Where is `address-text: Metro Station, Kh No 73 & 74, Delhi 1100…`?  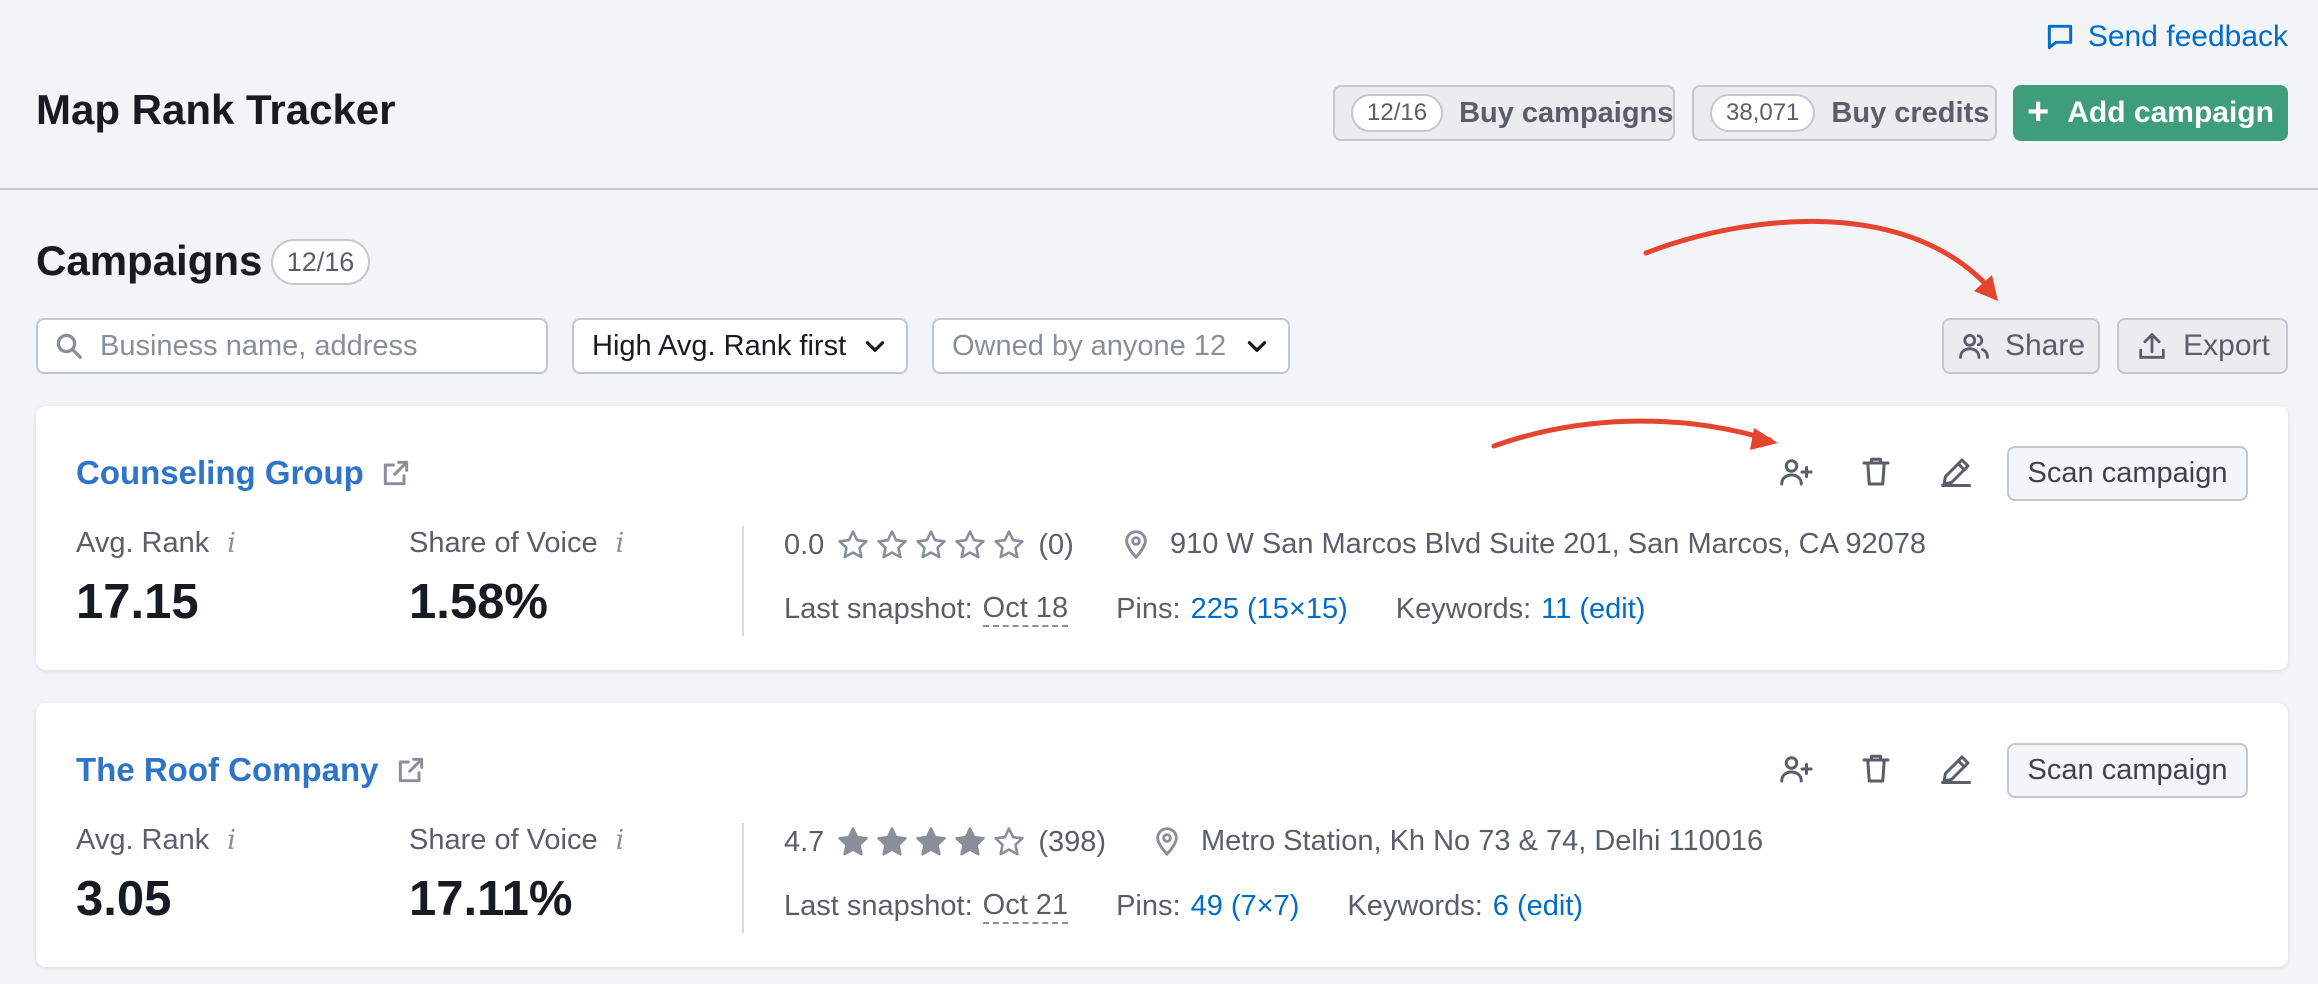
address-text: Metro Station, Kh No 73 & 74, Delhi 1100… is located at coordinates (1482, 841).